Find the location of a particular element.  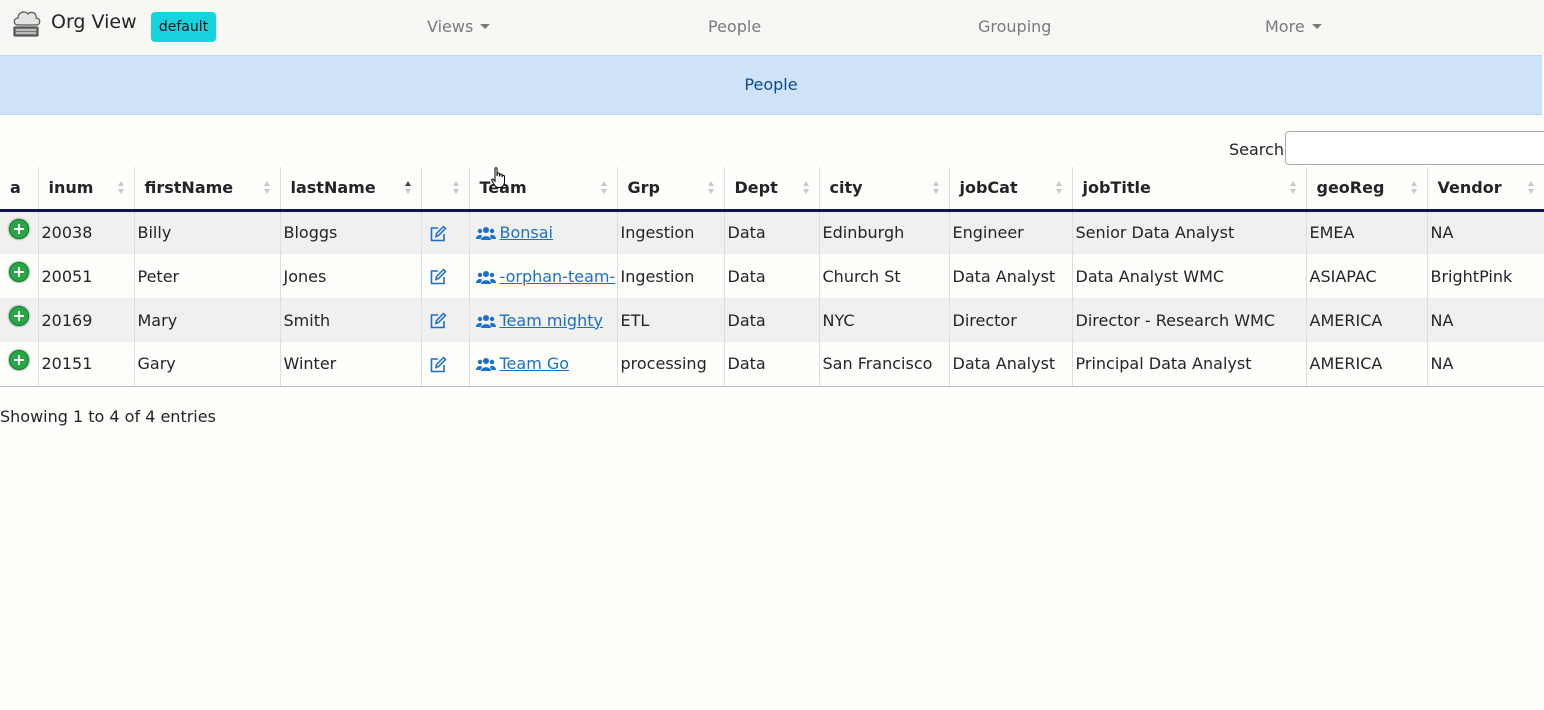

col-header-label: lastName is located at coordinates (333, 188).